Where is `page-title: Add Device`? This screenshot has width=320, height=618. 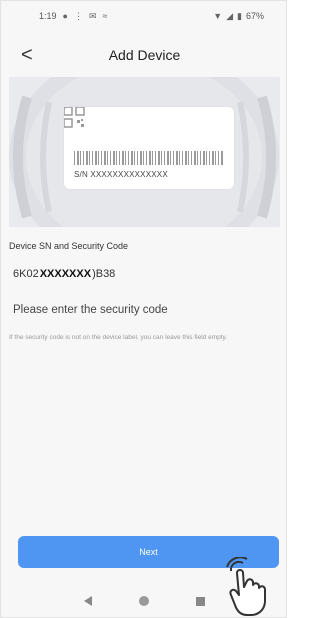 page-title: Add Device is located at coordinates (144, 55).